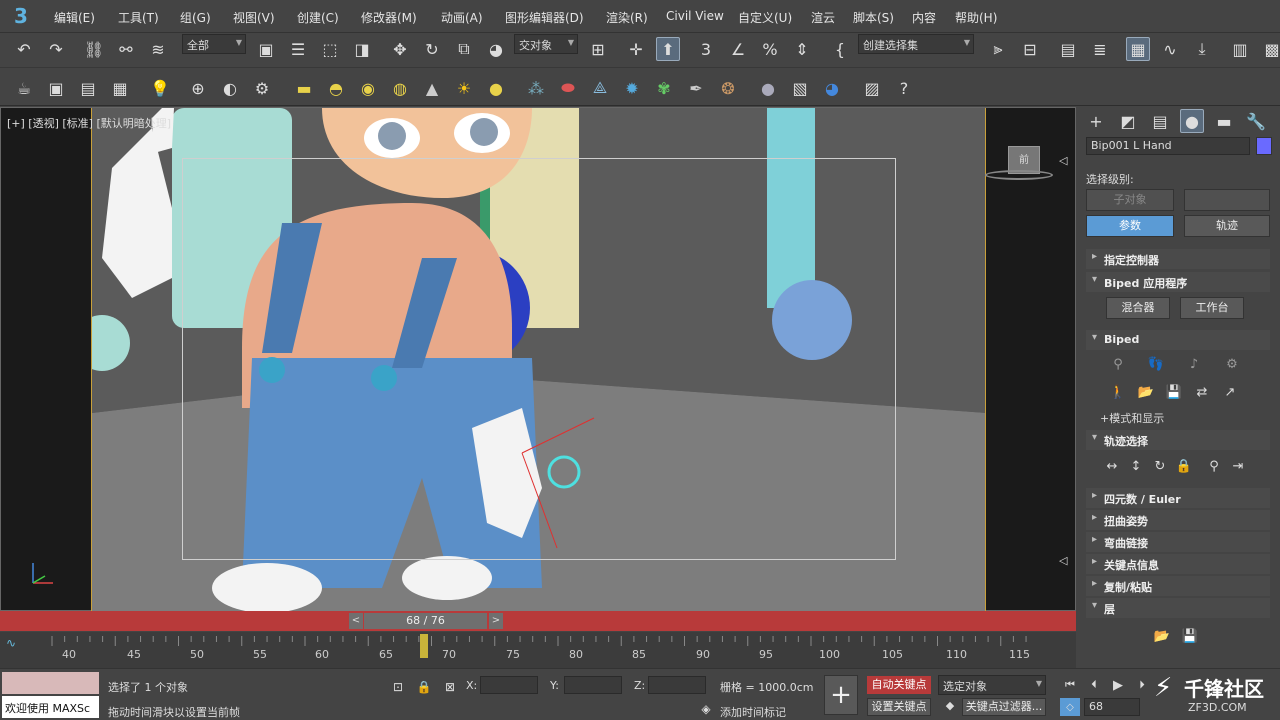 The height and width of the screenshot is (720, 1280). I want to click on prev-frame-icon: <, so click(356, 621).